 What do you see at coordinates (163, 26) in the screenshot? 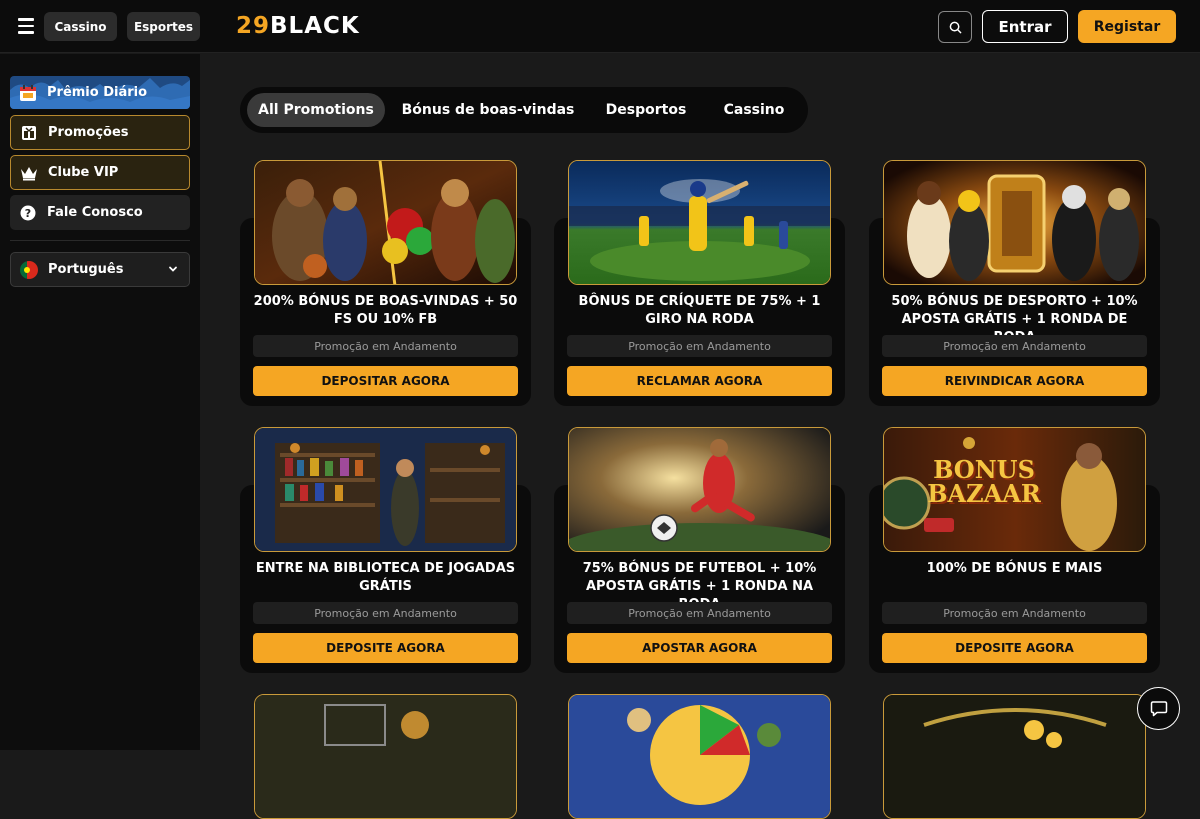
I see `tab-esportes: Esportes` at bounding box center [163, 26].